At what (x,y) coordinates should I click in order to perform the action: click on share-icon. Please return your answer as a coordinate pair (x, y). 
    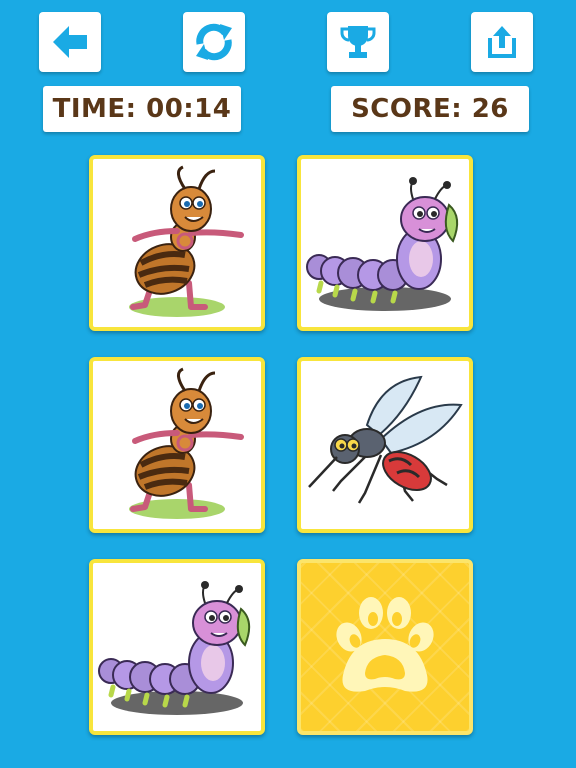
    Looking at the image, I should click on (502, 42).